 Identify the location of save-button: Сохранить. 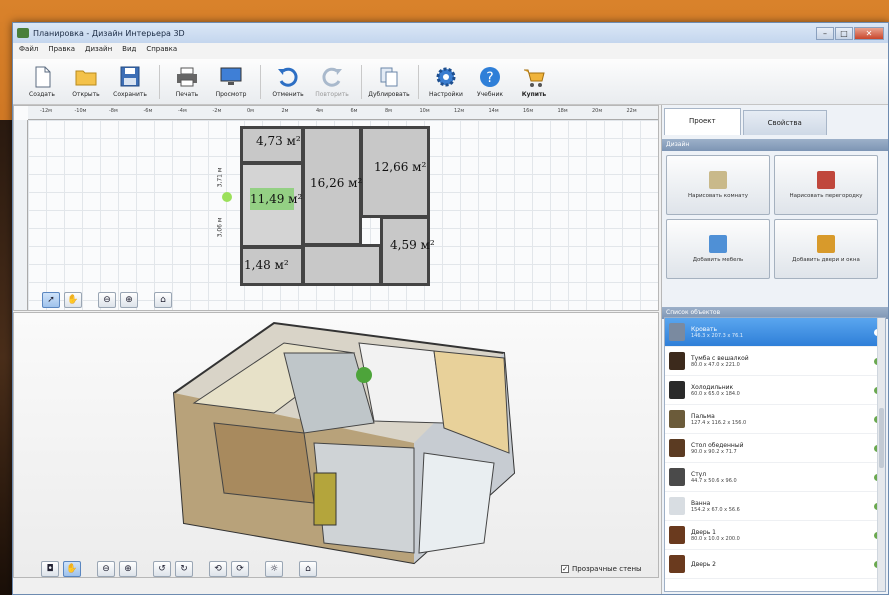
(130, 81).